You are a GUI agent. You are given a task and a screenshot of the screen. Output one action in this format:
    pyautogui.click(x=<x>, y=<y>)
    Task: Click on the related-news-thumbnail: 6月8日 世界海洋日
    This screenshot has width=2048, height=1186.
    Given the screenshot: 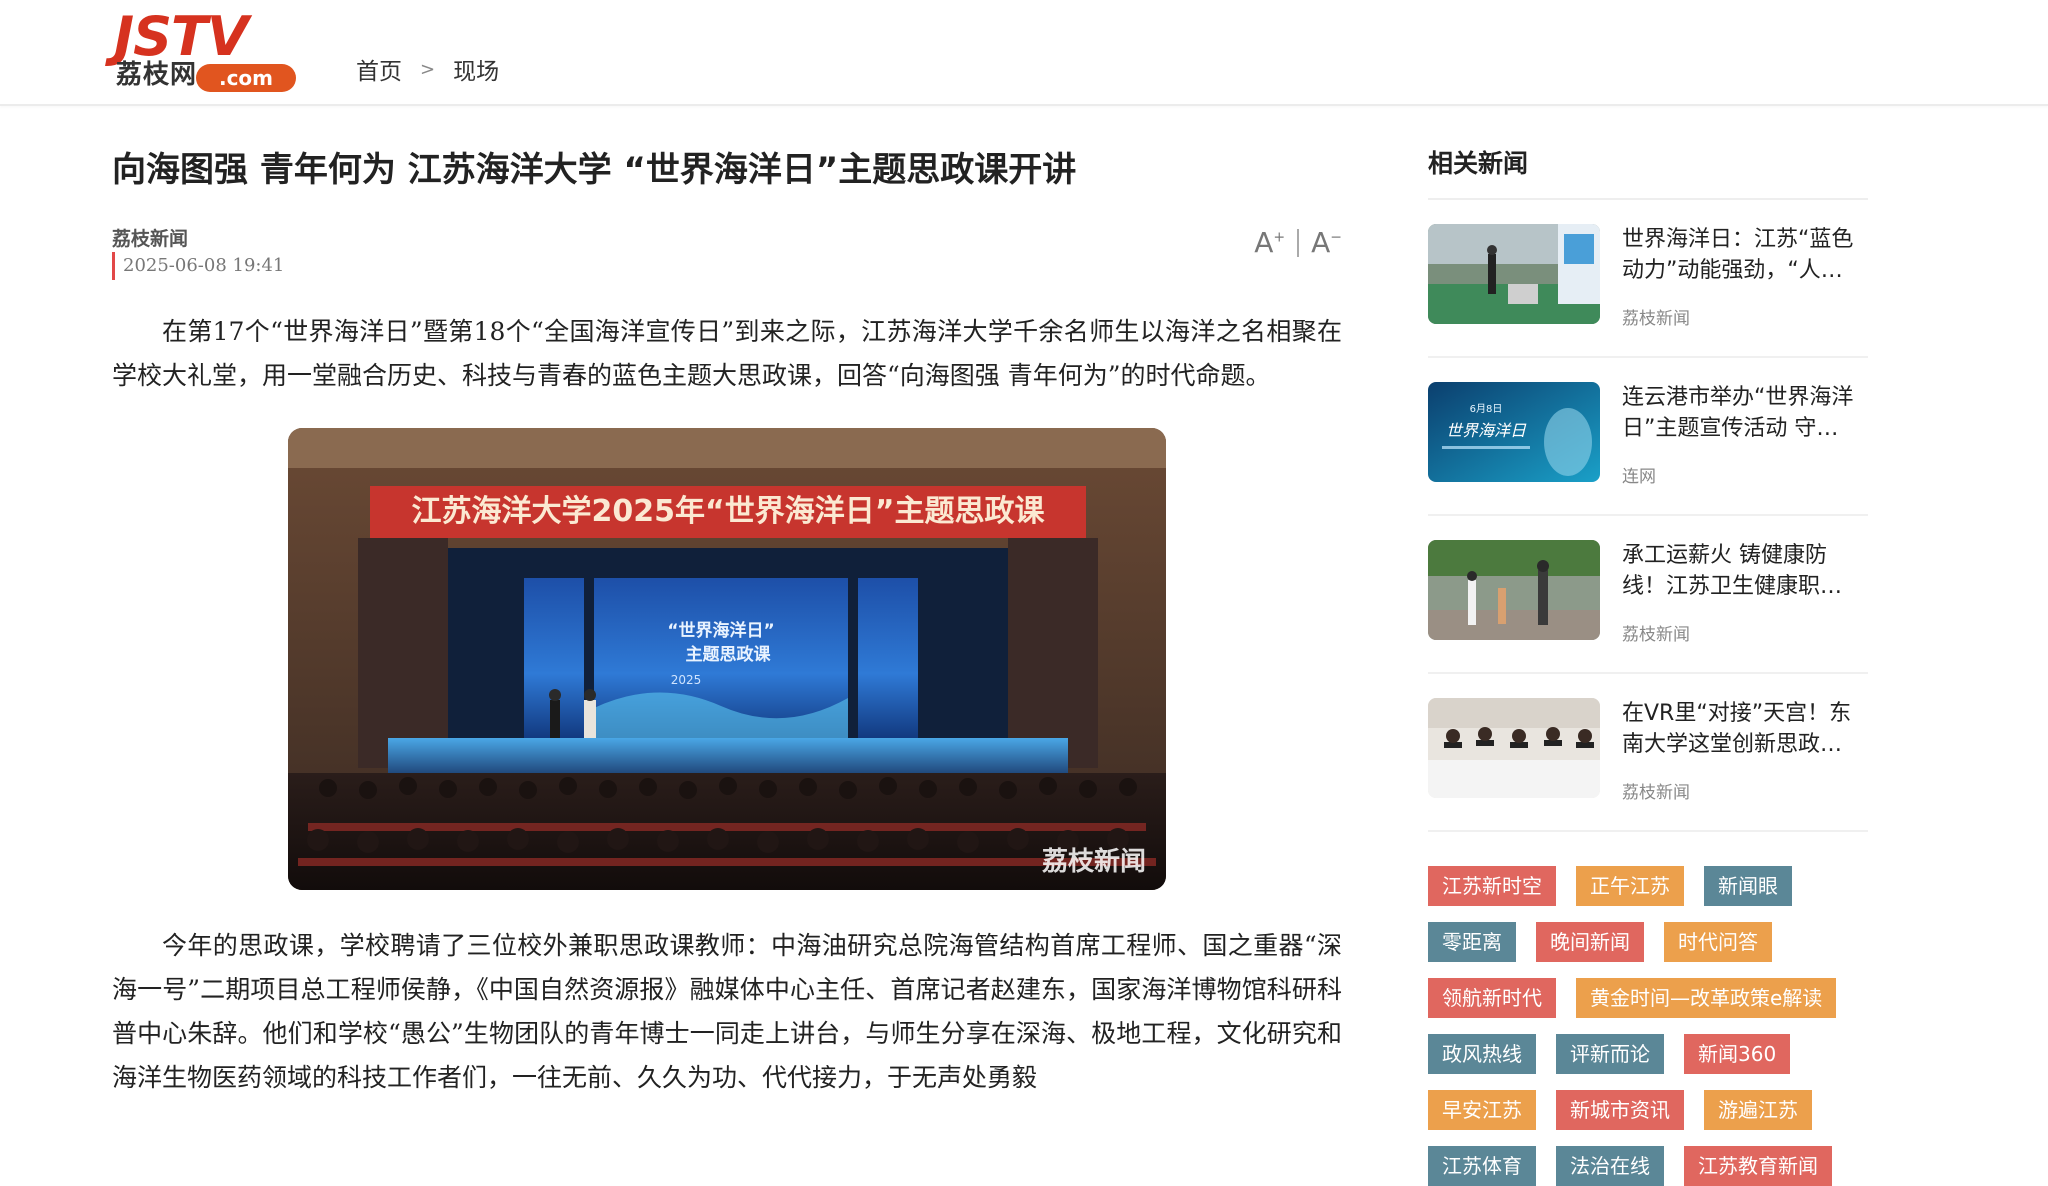 What is the action you would take?
    pyautogui.click(x=1514, y=432)
    